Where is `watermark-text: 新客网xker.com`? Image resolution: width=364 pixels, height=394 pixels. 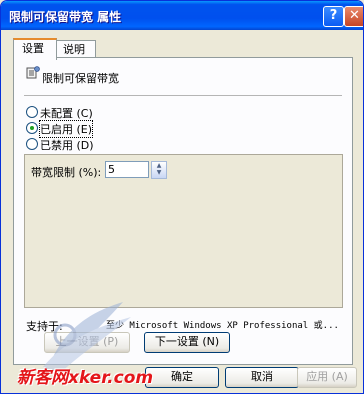 watermark-text: 新客网xker.com is located at coordinates (85, 378).